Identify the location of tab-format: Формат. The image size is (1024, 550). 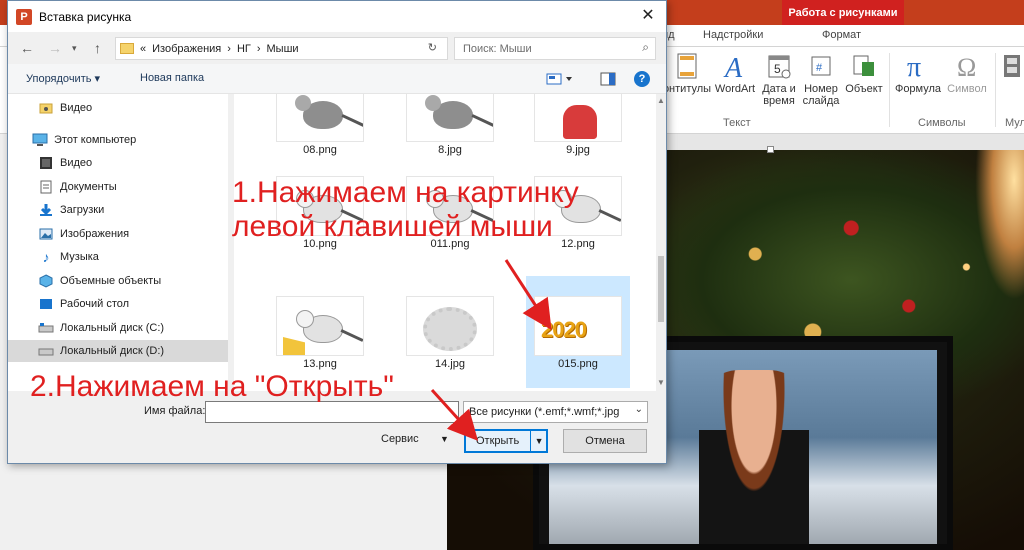
(841, 35).